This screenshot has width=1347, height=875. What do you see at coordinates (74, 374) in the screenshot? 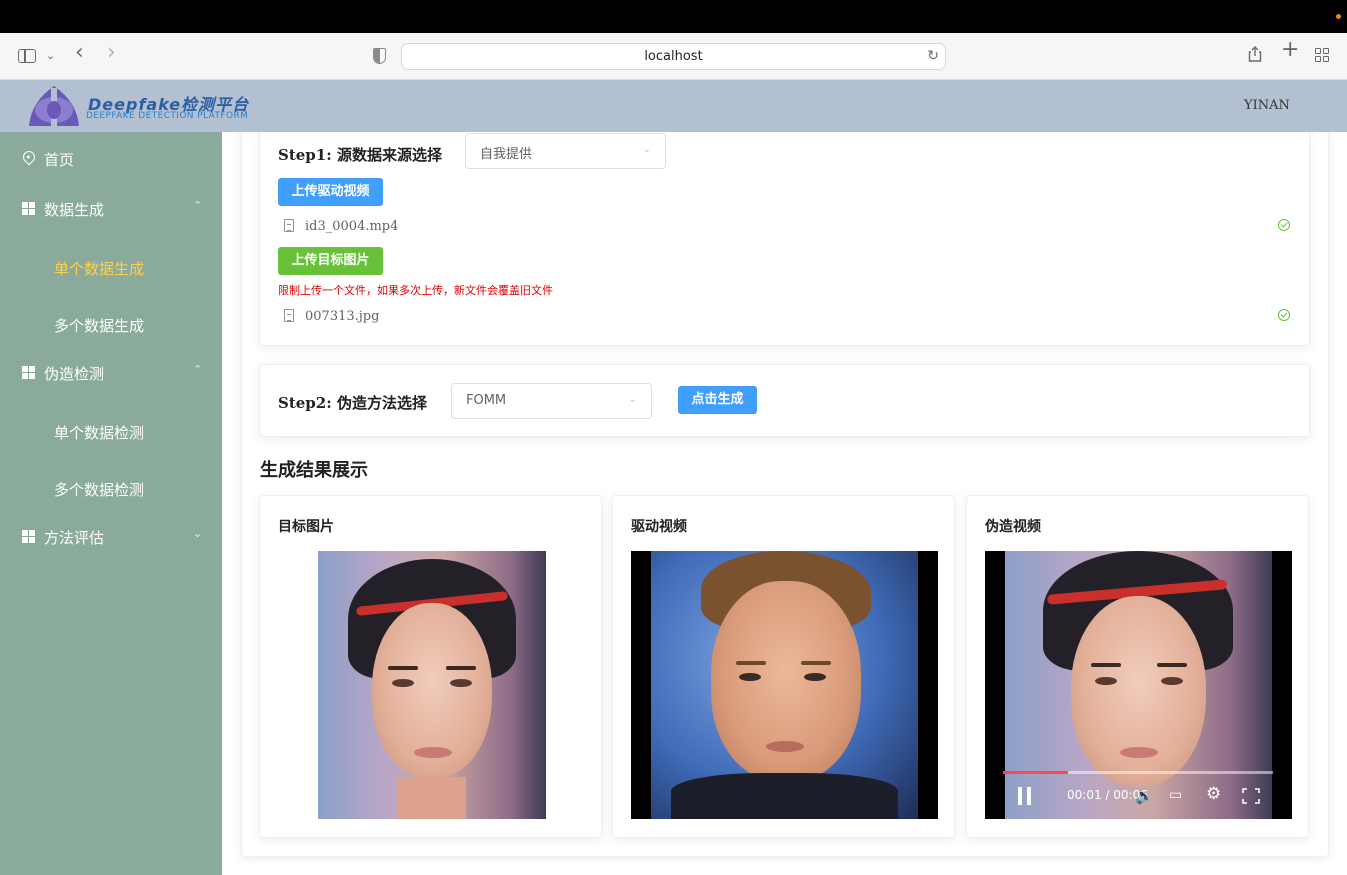
I see `sidebar-item-label: 伪造检测` at bounding box center [74, 374].